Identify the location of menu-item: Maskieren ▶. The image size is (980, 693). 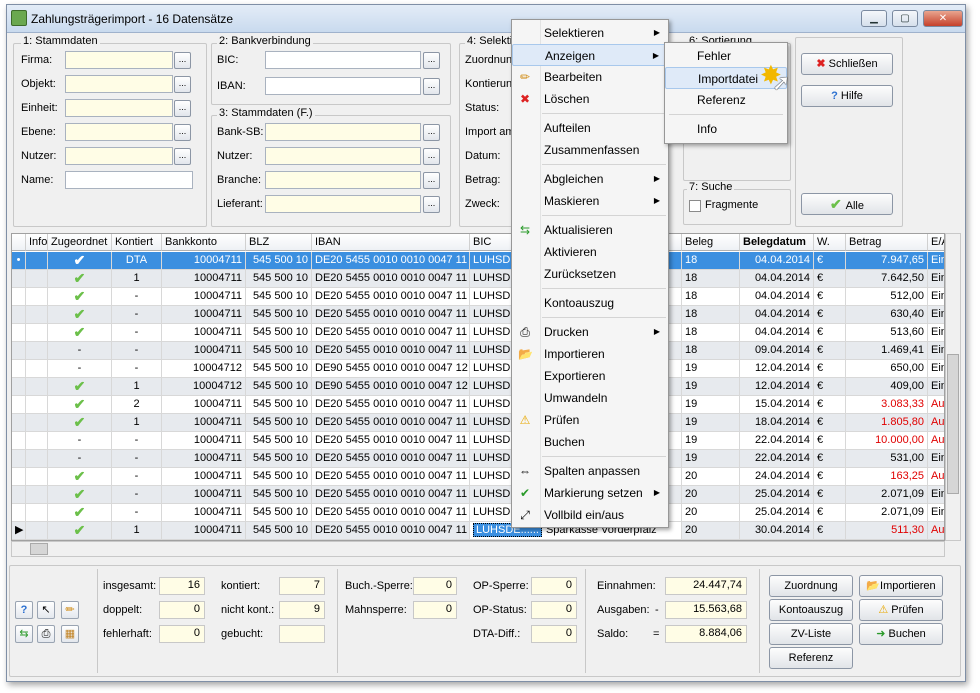
(590, 201).